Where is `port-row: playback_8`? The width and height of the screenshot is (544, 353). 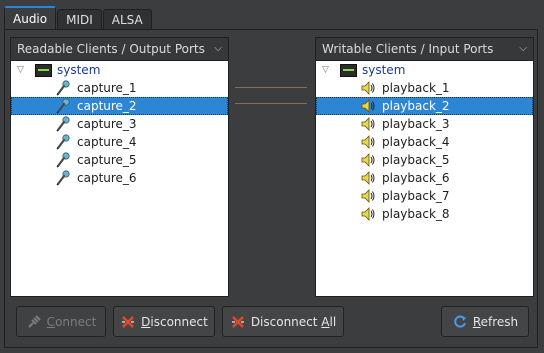 port-row: playback_8 is located at coordinates (424, 214).